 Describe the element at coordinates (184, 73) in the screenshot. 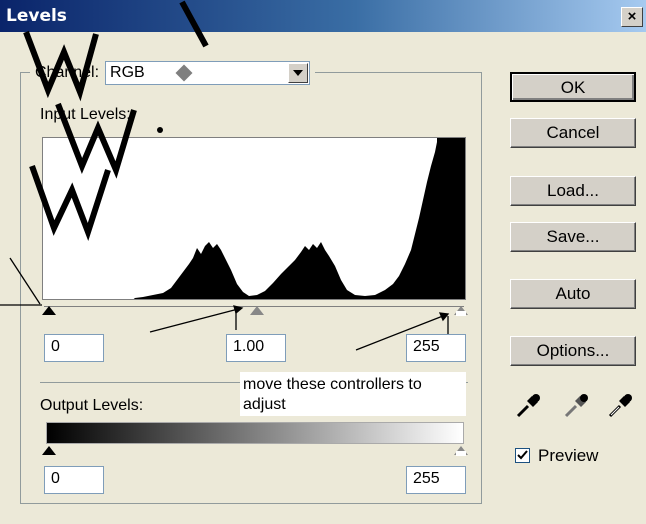

I see `watermark-diamond` at that location.